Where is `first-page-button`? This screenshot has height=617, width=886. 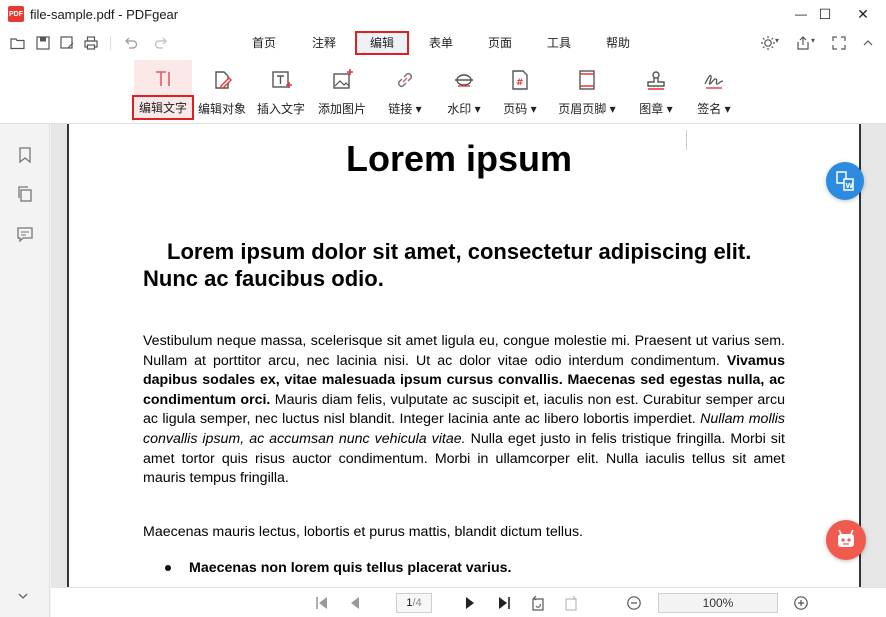
first-page-button is located at coordinates (322, 603).